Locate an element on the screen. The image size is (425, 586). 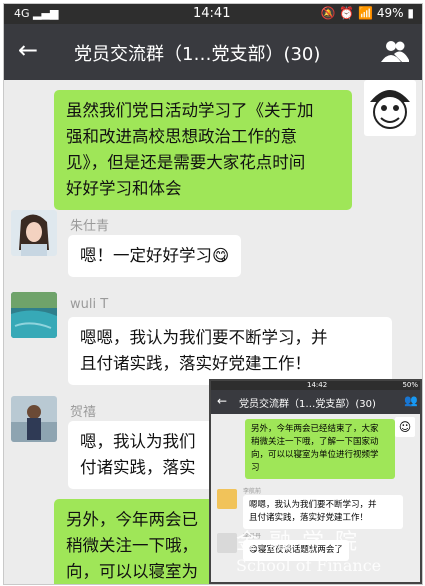
back-arrow-icon: ← is located at coordinates (28, 50).